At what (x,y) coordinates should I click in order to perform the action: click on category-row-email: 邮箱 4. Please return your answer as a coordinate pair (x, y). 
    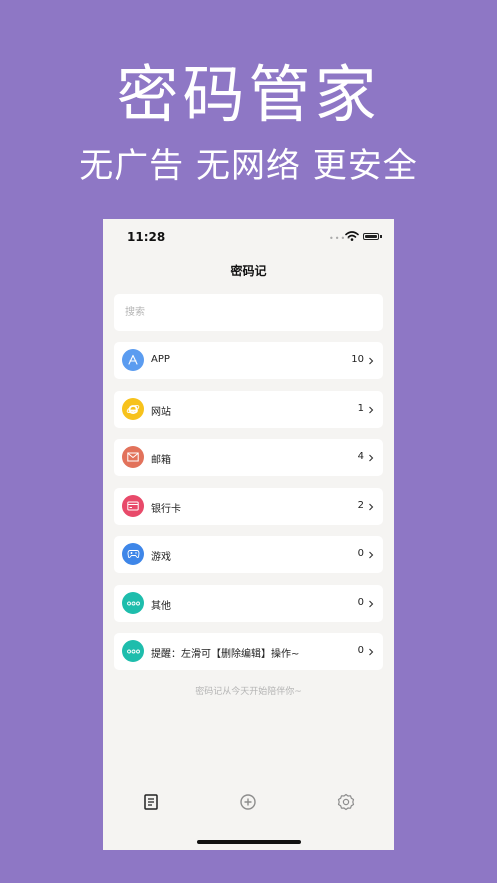
    Looking at the image, I should click on (248, 457).